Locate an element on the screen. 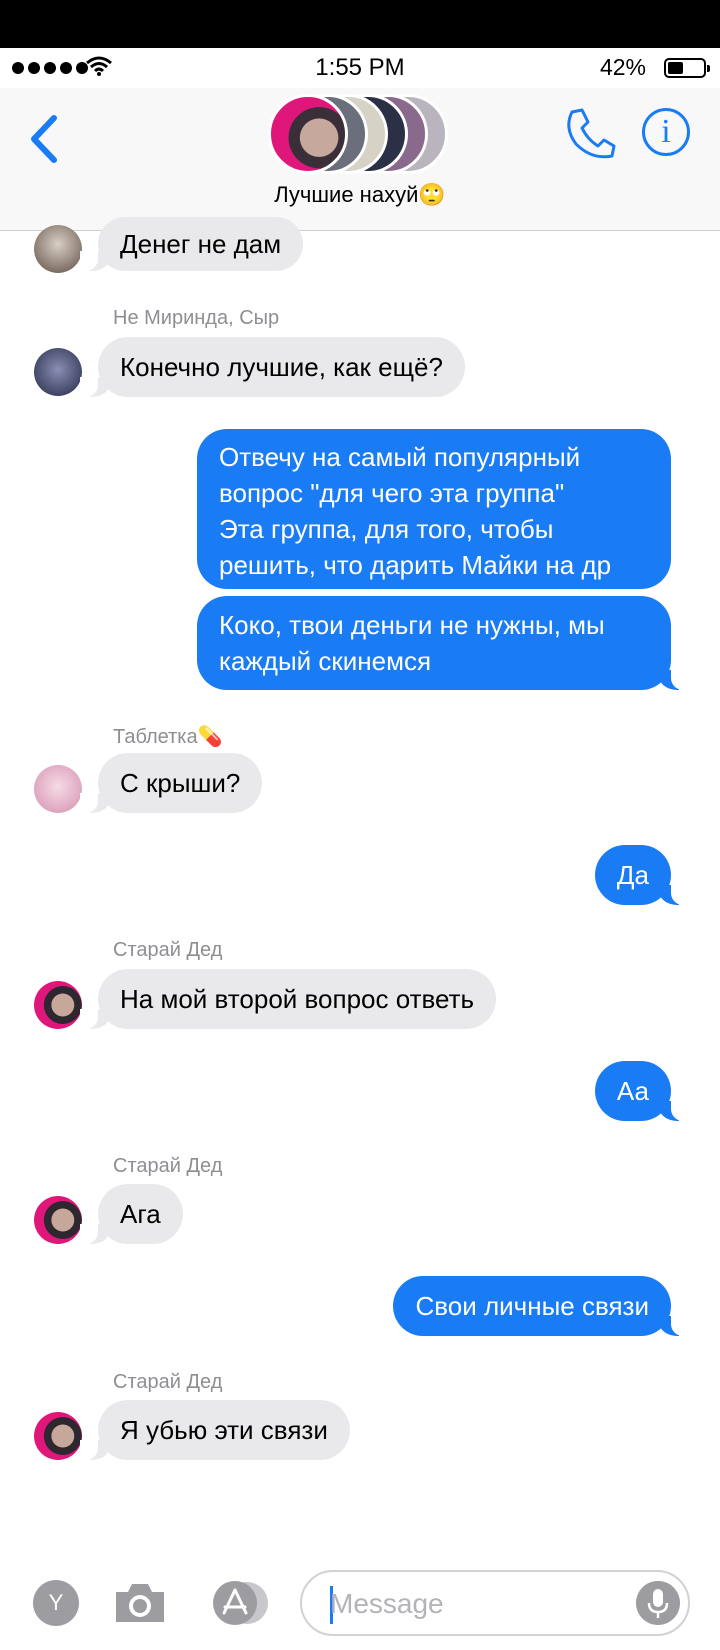  incoming-message-bubble: Я убью эти связи is located at coordinates (215, 1430).